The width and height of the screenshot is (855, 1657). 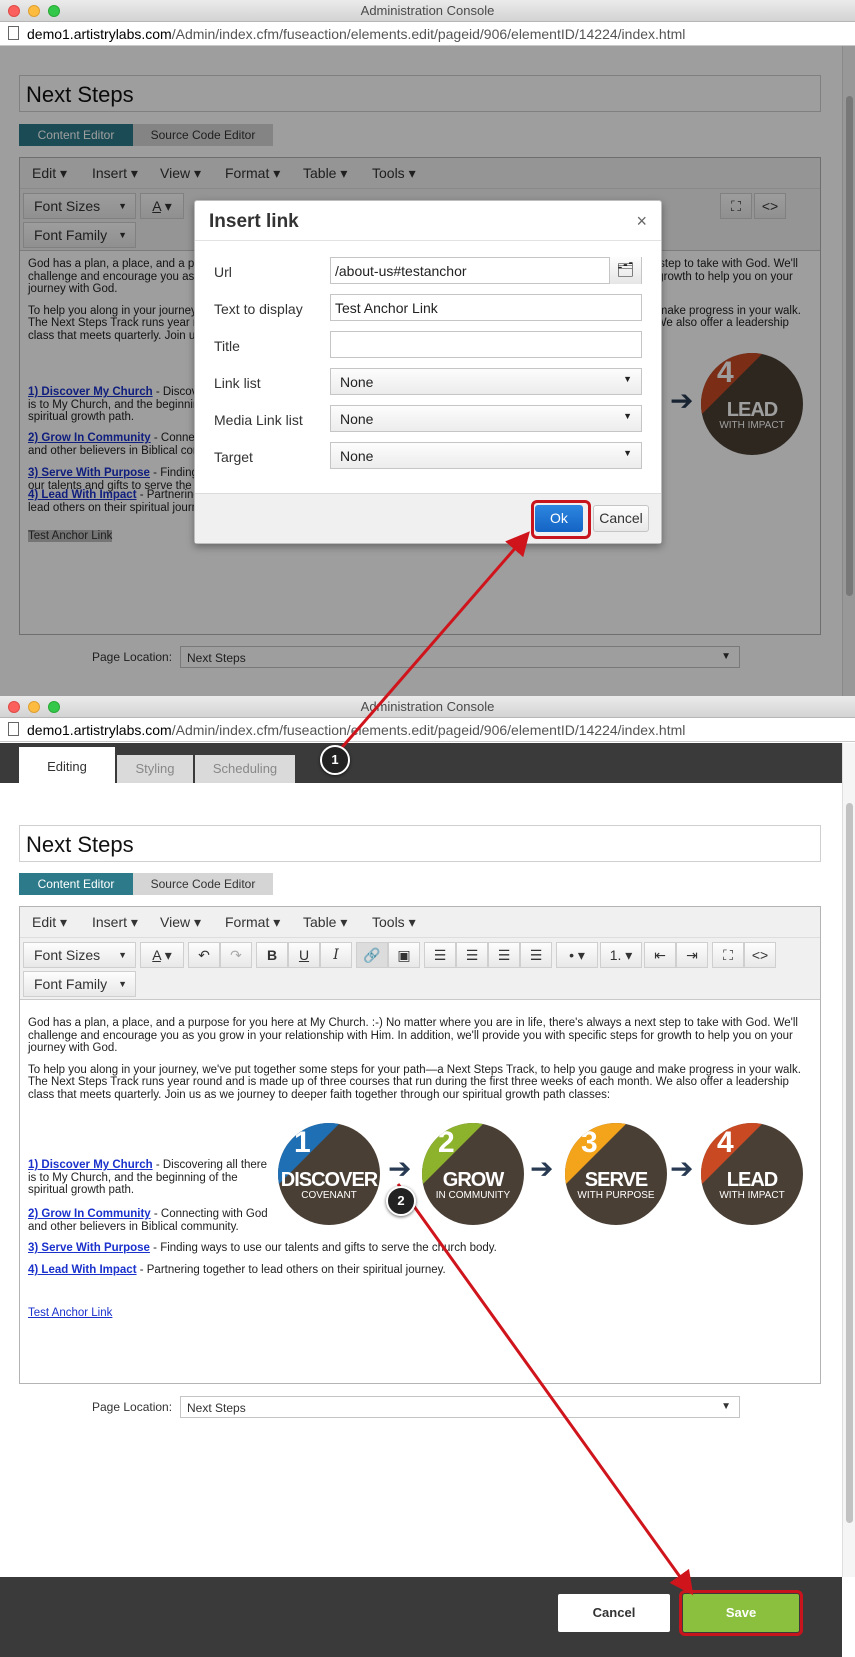 I want to click on arrow-to-ok, so click(x=433, y=642).